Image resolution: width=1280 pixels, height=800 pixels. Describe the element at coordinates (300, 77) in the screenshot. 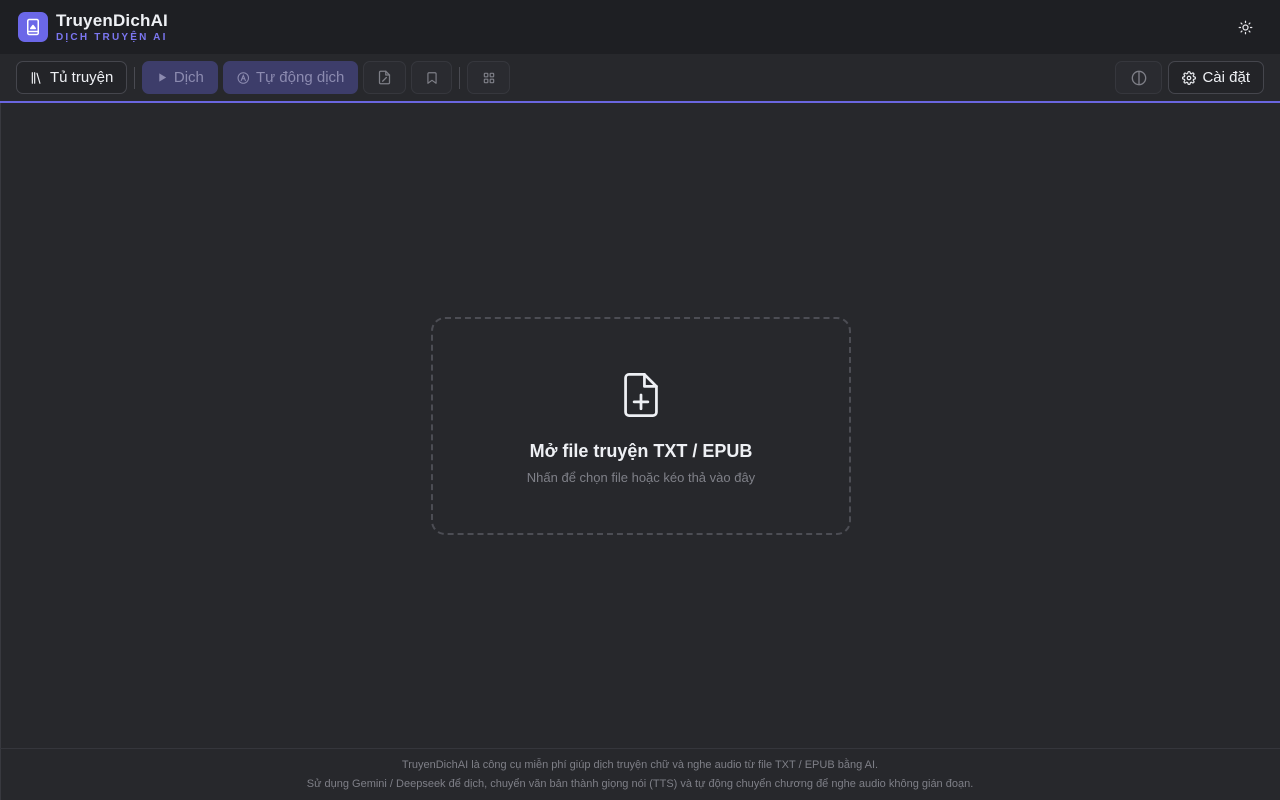

I see `auto-translate-button-label: Tự động dịch` at that location.